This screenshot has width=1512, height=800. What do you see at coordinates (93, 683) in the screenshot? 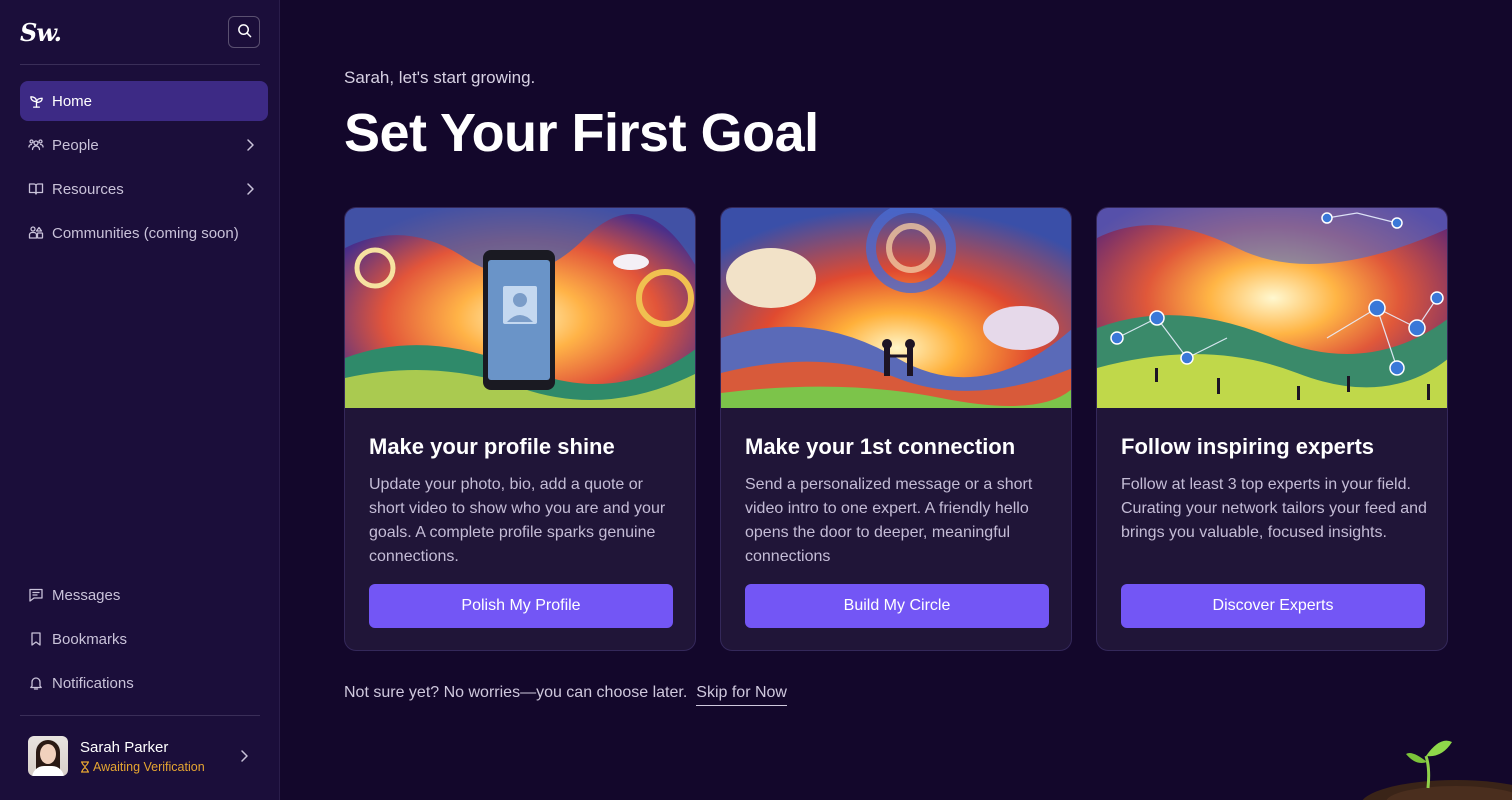
I see `sidebar-item-label: Notifications` at bounding box center [93, 683].